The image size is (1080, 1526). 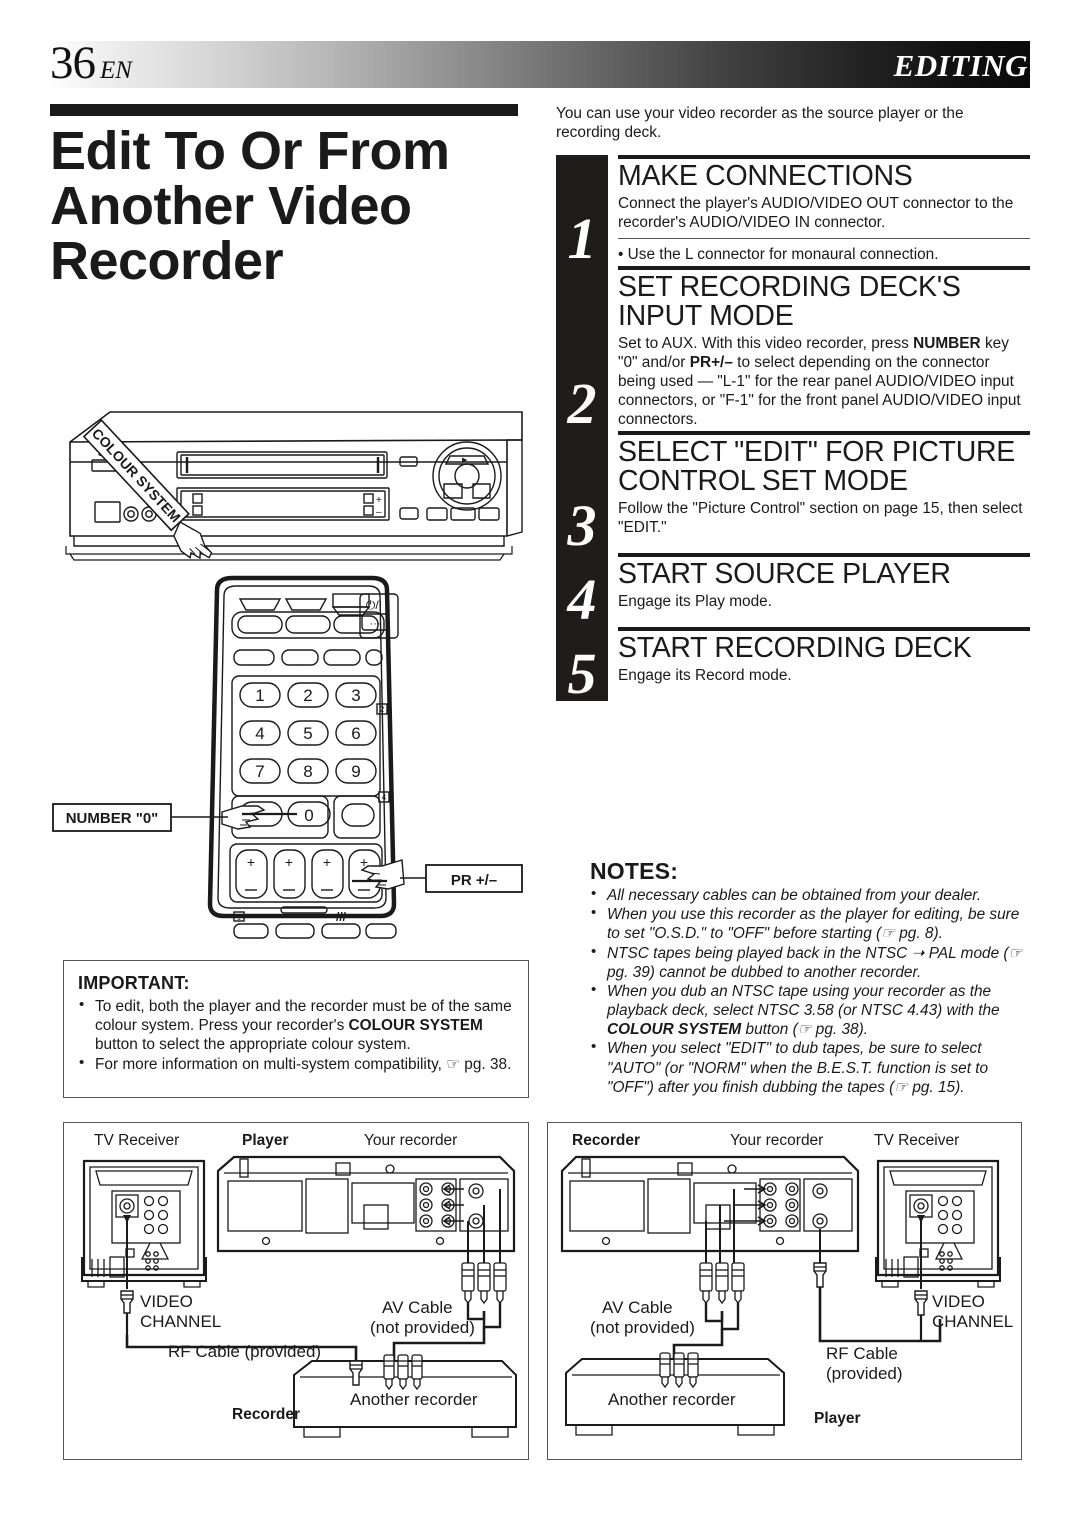 I want to click on step-text: Engage its Record mode., so click(x=705, y=676).